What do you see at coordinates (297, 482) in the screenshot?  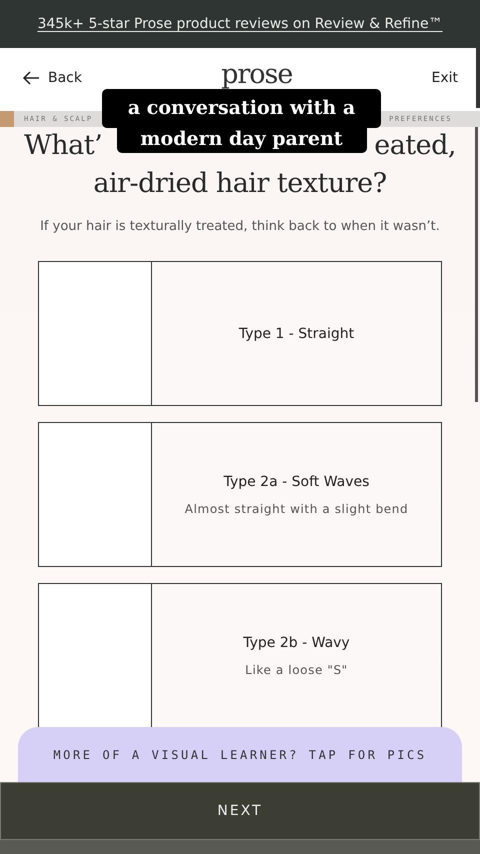 I see `option-title: Type 2a - Soft Waves` at bounding box center [297, 482].